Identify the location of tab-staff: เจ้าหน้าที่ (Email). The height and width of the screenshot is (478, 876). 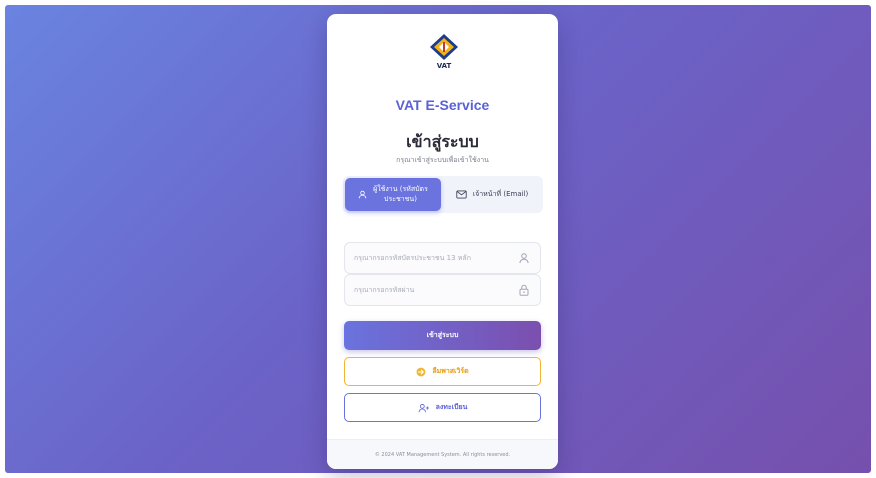
(492, 194).